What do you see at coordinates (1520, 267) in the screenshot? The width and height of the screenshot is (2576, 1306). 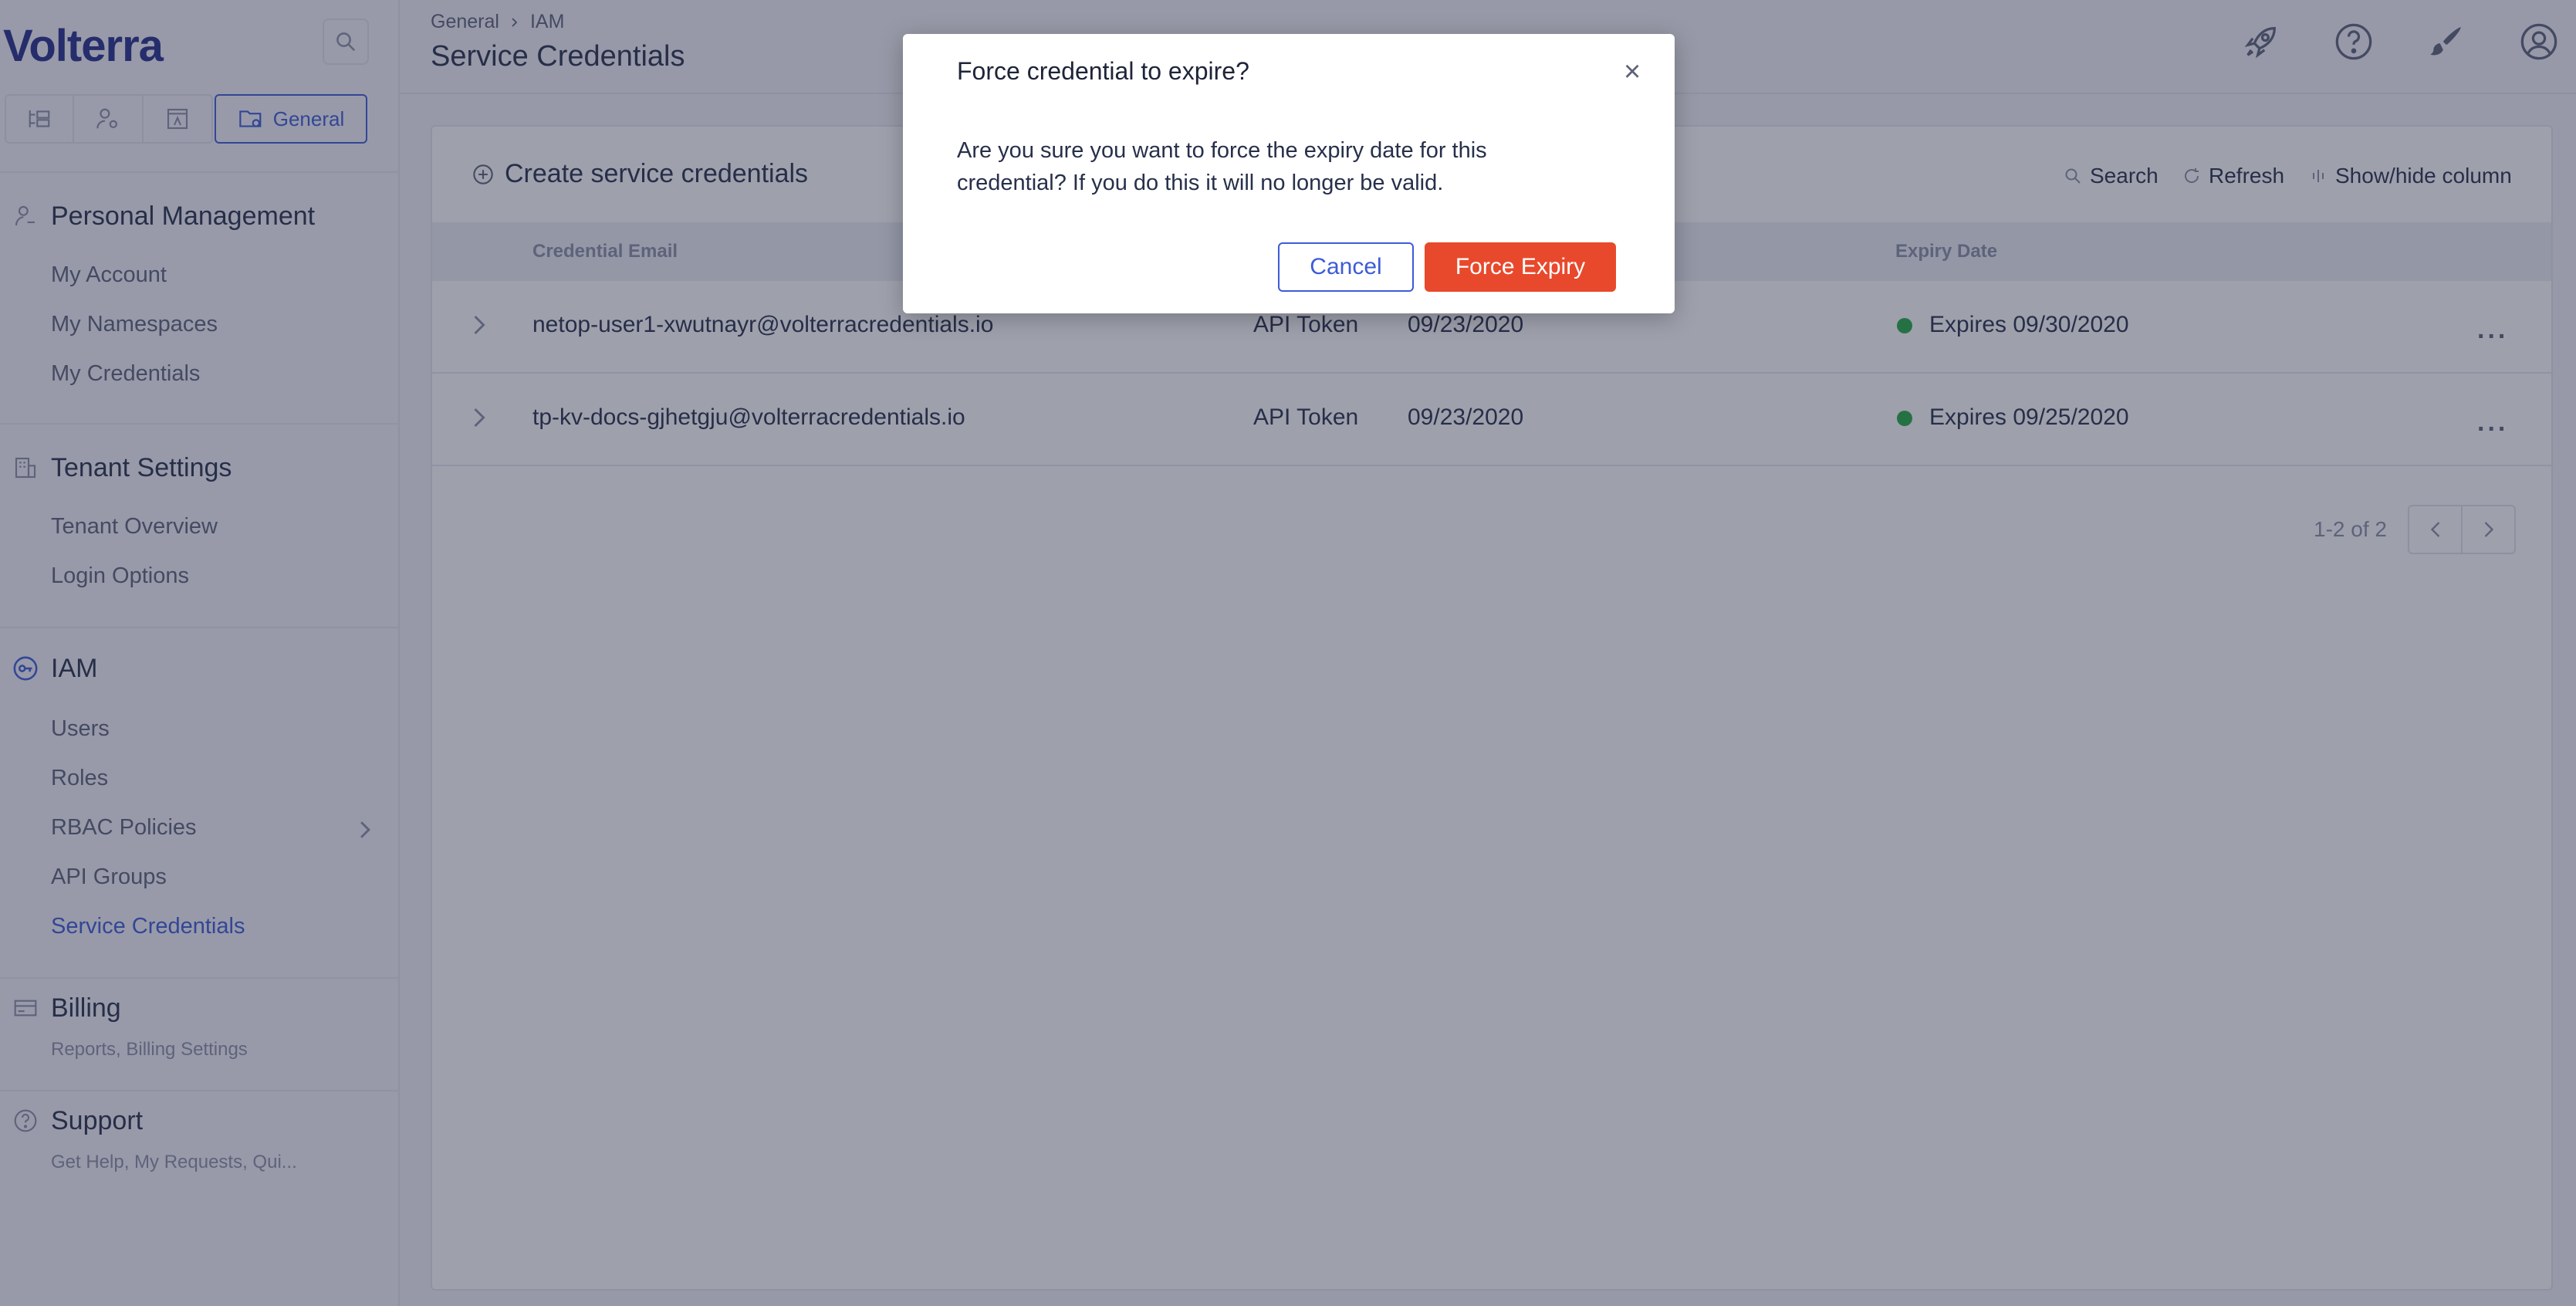 I see `force-expiry-button: Force Expiry` at bounding box center [1520, 267].